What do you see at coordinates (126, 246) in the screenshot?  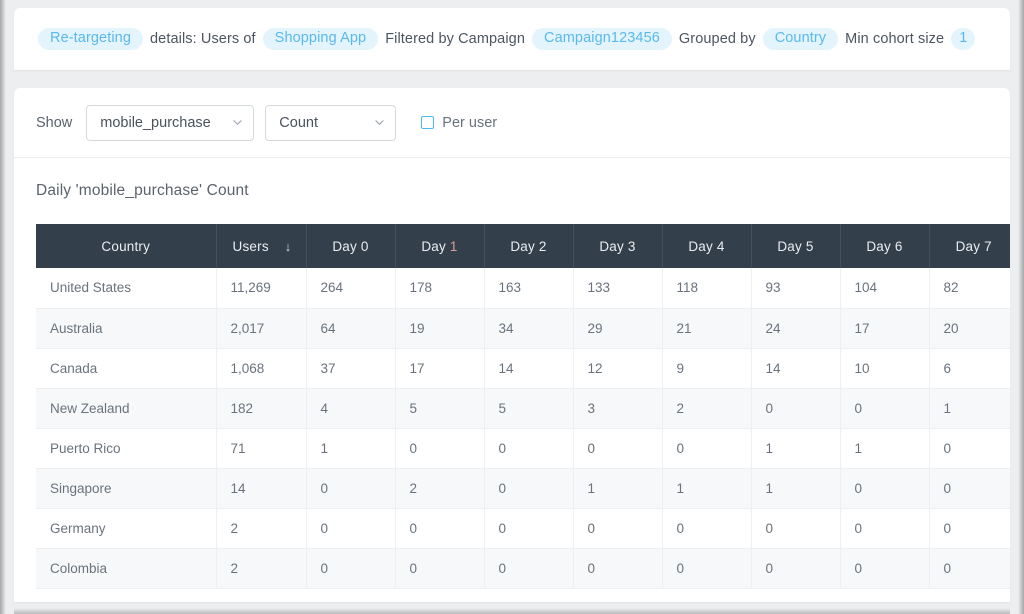 I see `column-header-country: Country` at bounding box center [126, 246].